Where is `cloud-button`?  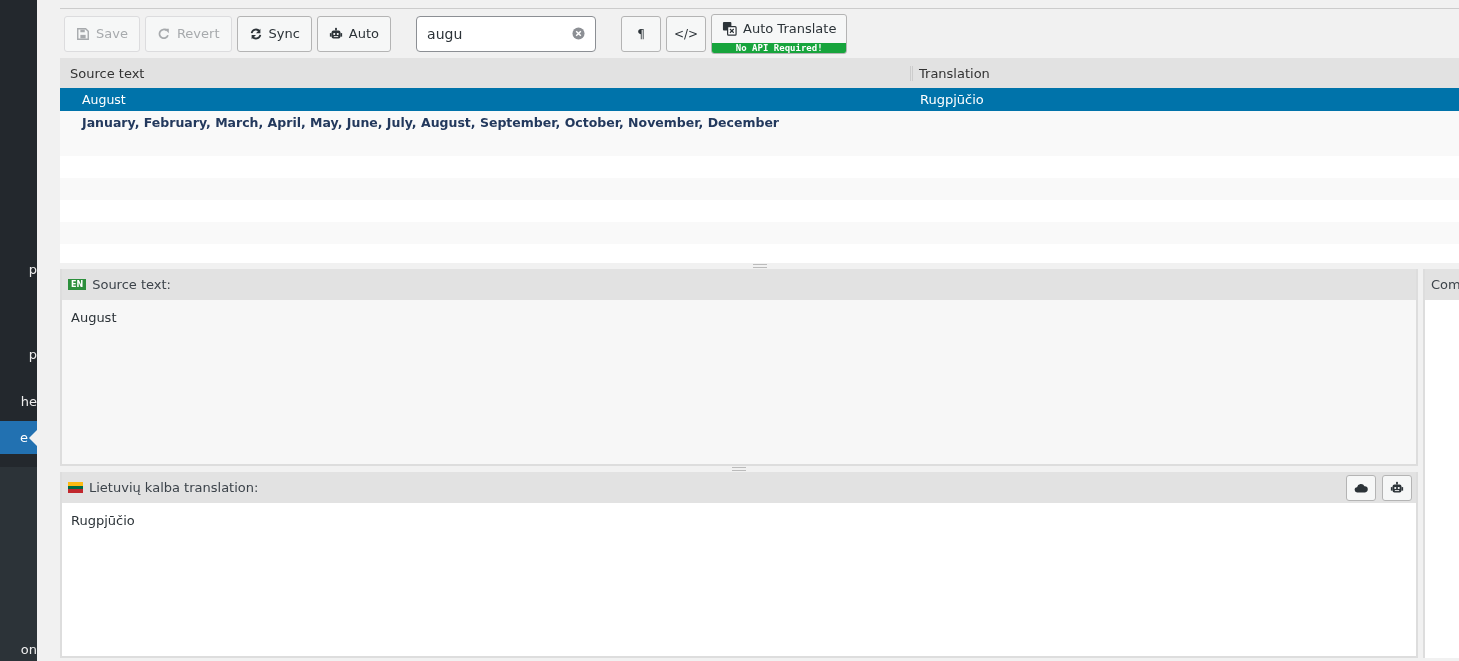 cloud-button is located at coordinates (1361, 487).